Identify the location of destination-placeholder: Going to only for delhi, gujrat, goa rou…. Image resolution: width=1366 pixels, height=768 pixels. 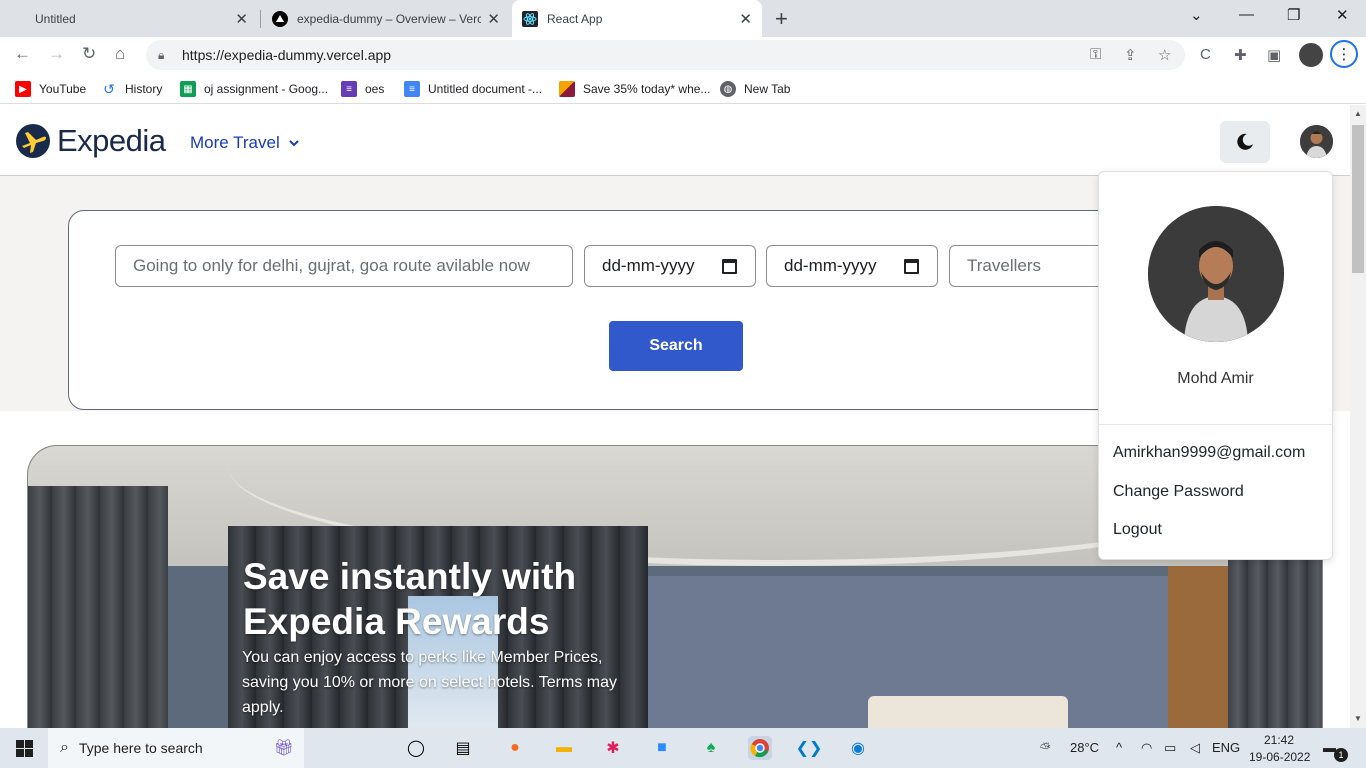
(331, 265).